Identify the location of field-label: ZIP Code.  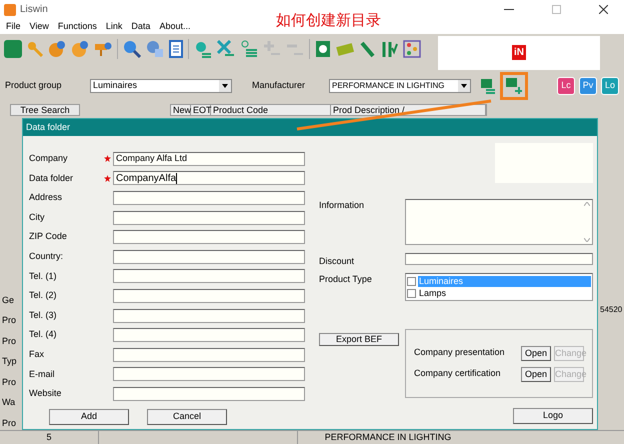
(48, 237).